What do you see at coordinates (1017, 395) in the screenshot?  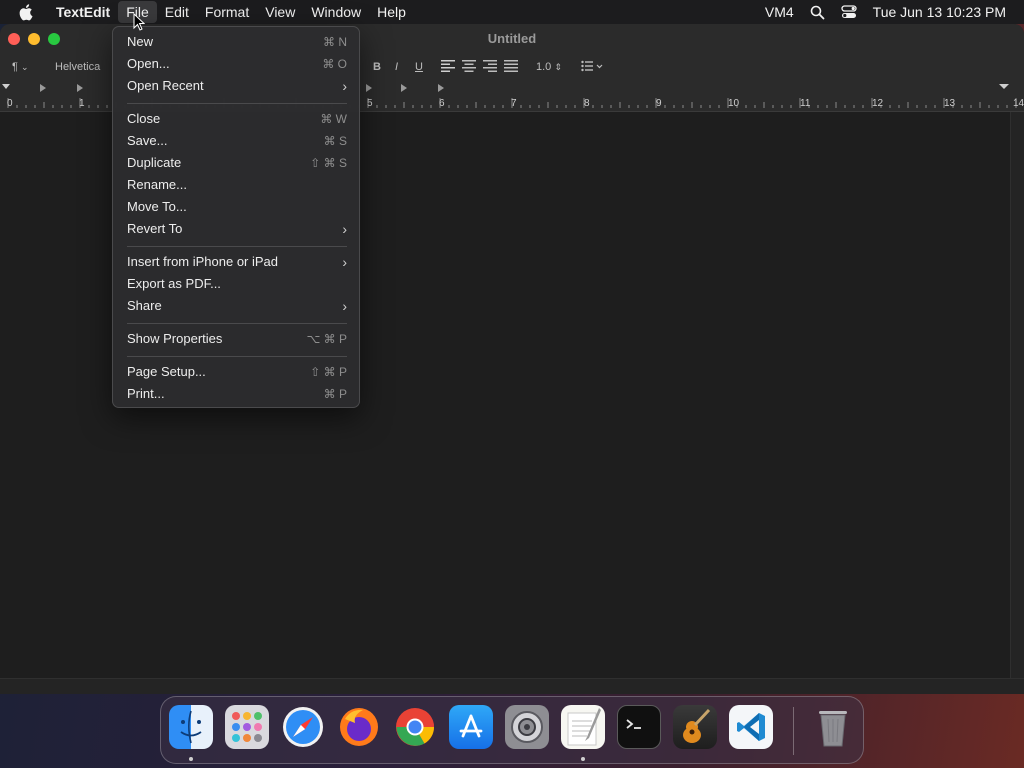 I see `vertical-scrollbar` at bounding box center [1017, 395].